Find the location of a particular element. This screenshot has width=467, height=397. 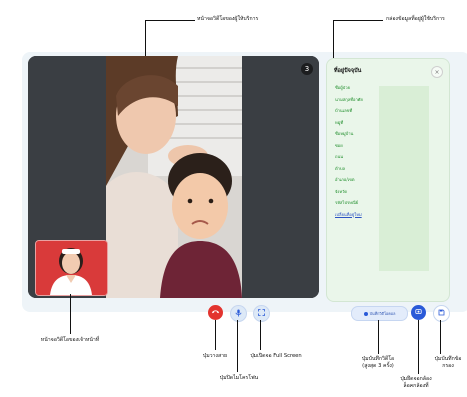

participant-count-badge: 3 is located at coordinates (307, 69).